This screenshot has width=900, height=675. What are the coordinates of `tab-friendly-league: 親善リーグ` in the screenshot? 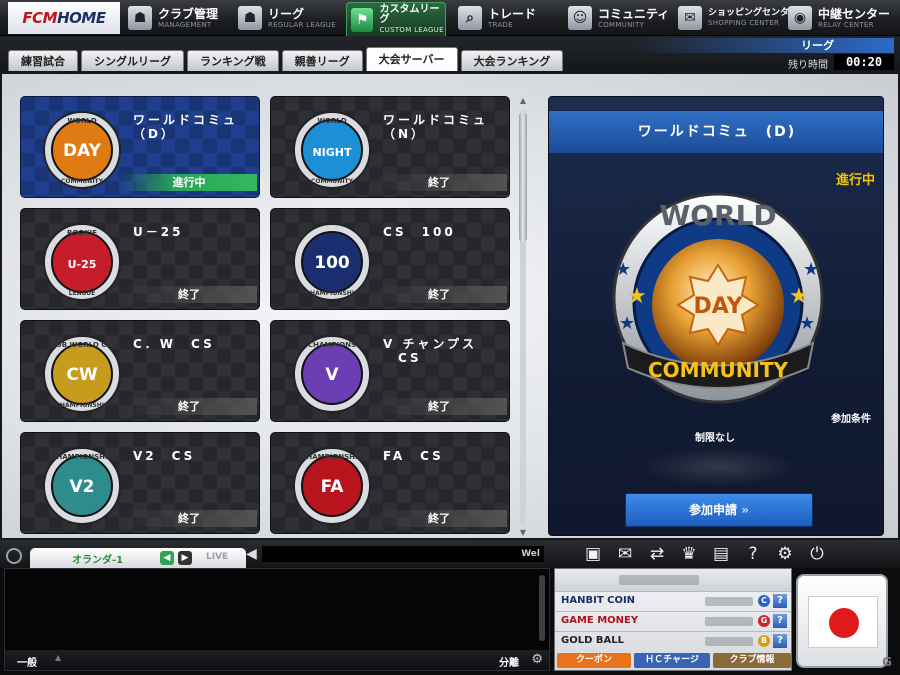 It's located at (322, 60).